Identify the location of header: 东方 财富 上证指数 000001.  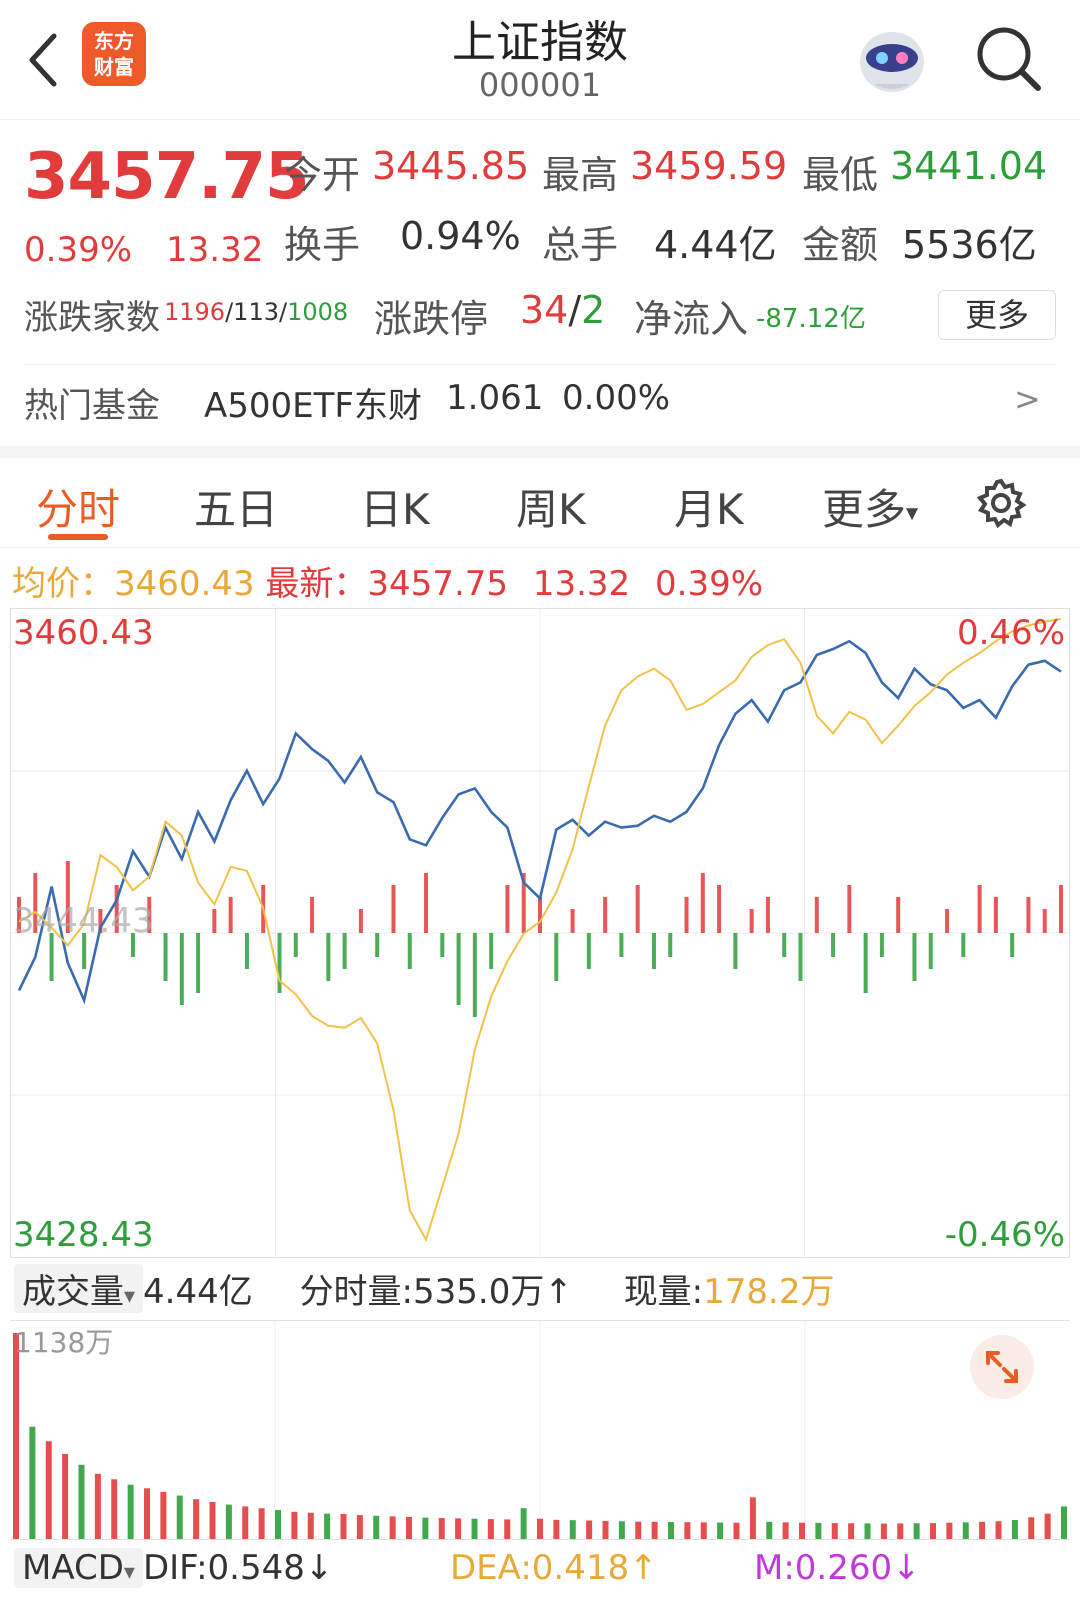
(540, 60).